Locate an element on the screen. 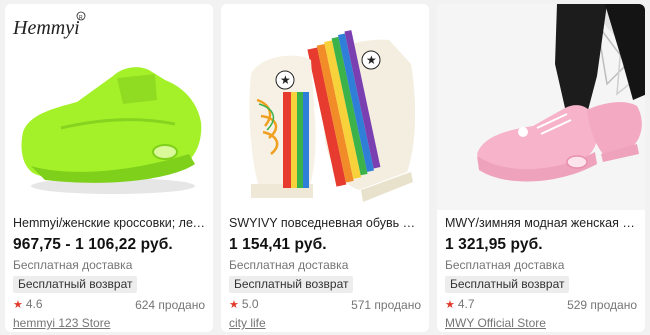  rating: ★ 4.6 is located at coordinates (28, 305).